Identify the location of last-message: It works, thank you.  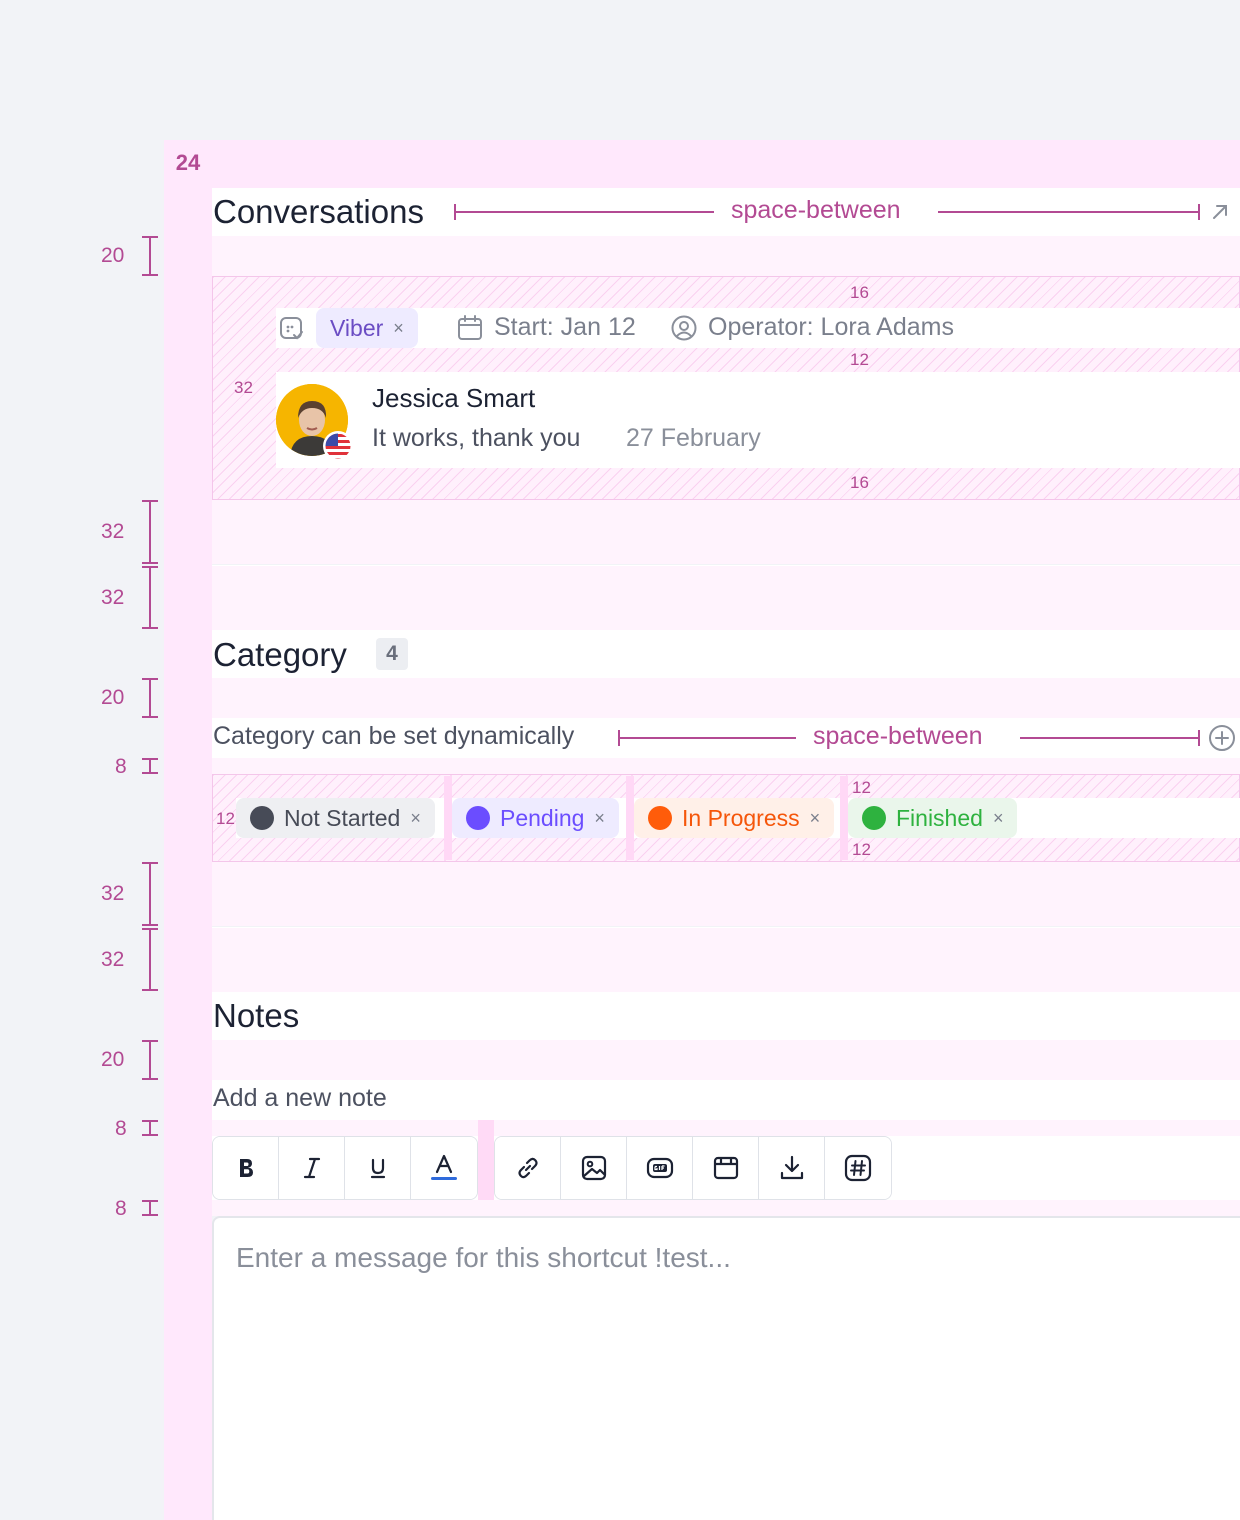
(476, 438).